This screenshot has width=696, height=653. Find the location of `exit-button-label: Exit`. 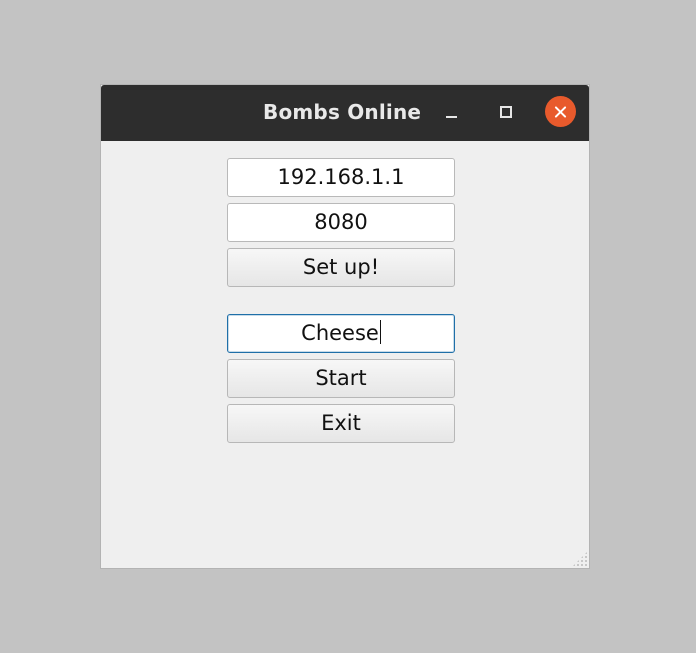

exit-button-label: Exit is located at coordinates (341, 423).